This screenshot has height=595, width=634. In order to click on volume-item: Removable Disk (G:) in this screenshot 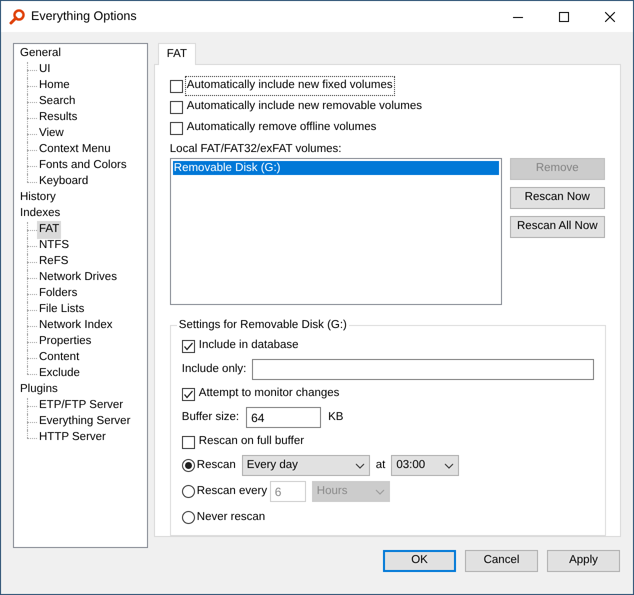, I will do `click(335, 168)`.